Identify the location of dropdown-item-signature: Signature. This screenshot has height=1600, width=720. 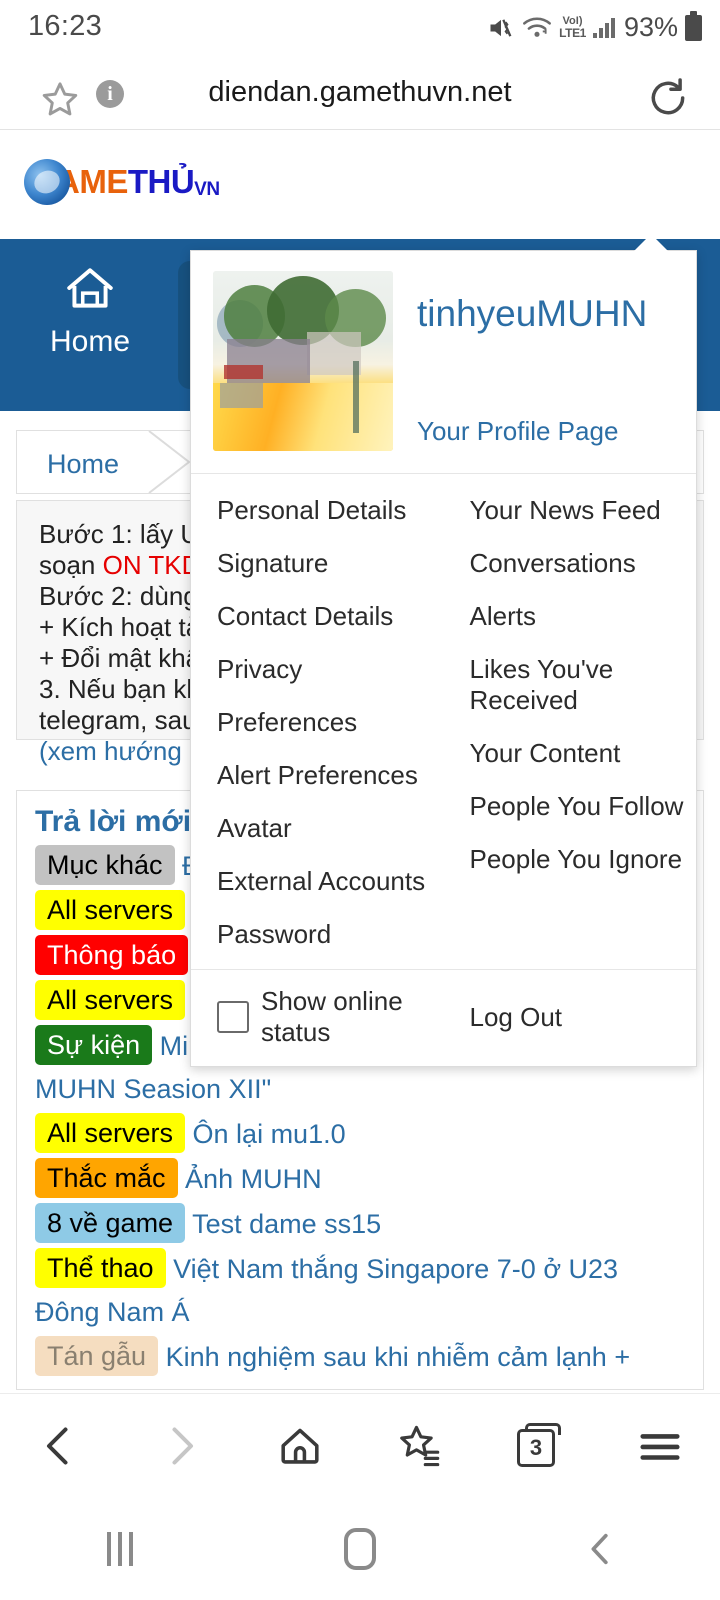
(317, 563).